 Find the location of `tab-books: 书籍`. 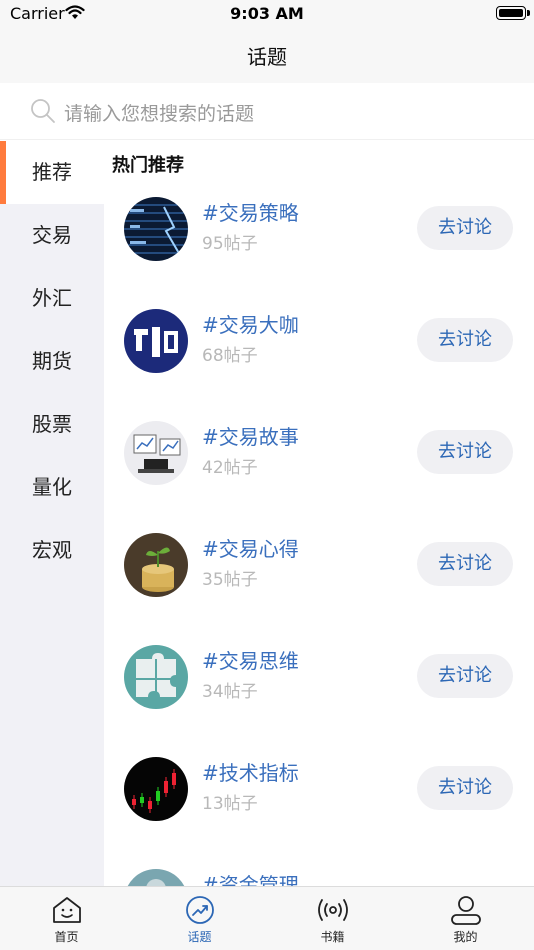

tab-books: 书籍 is located at coordinates (332, 918).